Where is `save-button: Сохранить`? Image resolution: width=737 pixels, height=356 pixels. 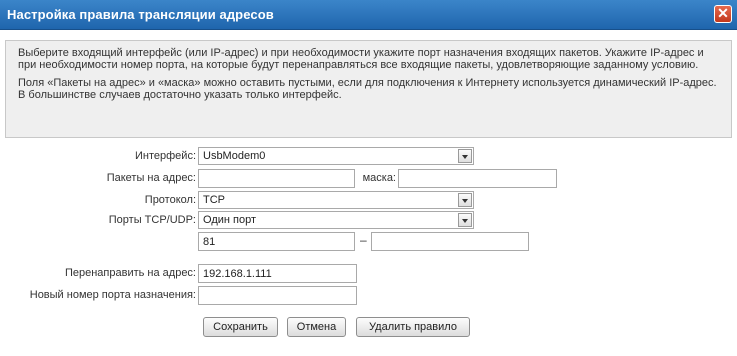
save-button: Сохранить is located at coordinates (240, 327).